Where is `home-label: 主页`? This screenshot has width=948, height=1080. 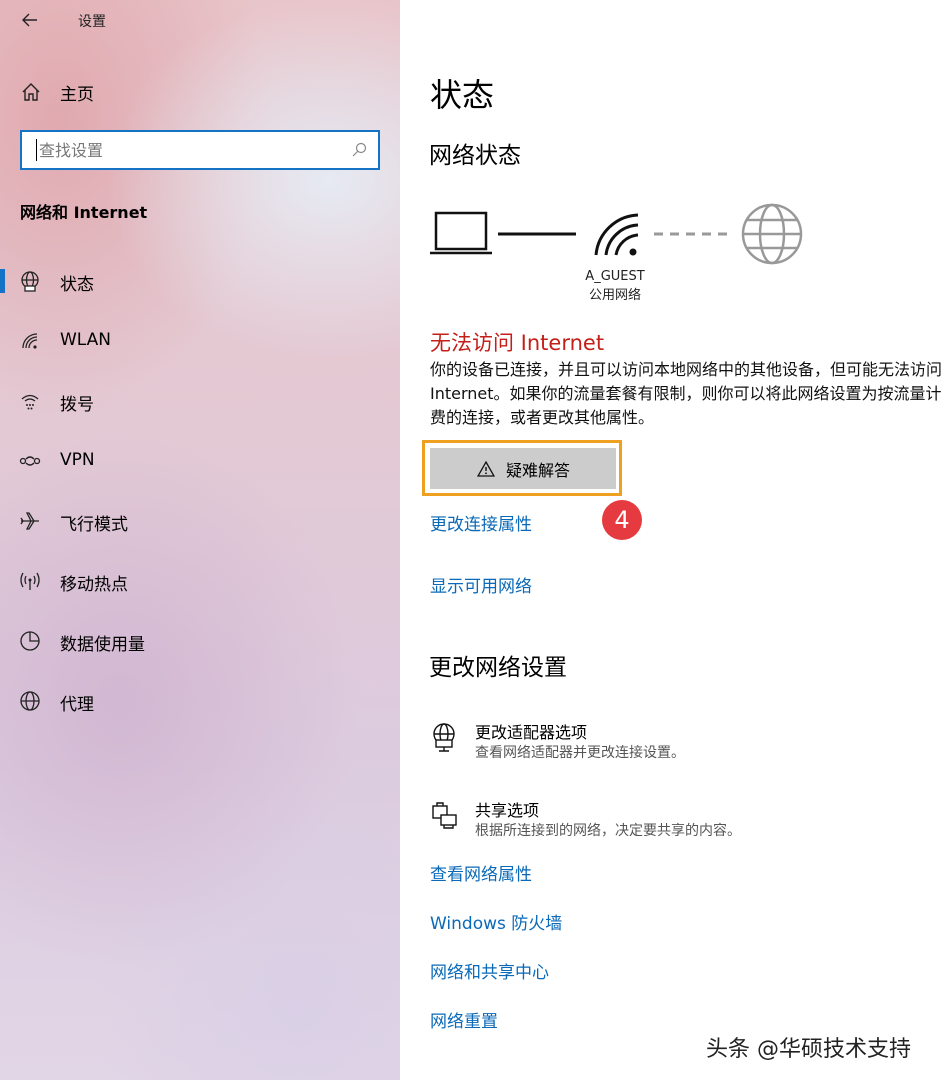
home-label: 主页 is located at coordinates (77, 94).